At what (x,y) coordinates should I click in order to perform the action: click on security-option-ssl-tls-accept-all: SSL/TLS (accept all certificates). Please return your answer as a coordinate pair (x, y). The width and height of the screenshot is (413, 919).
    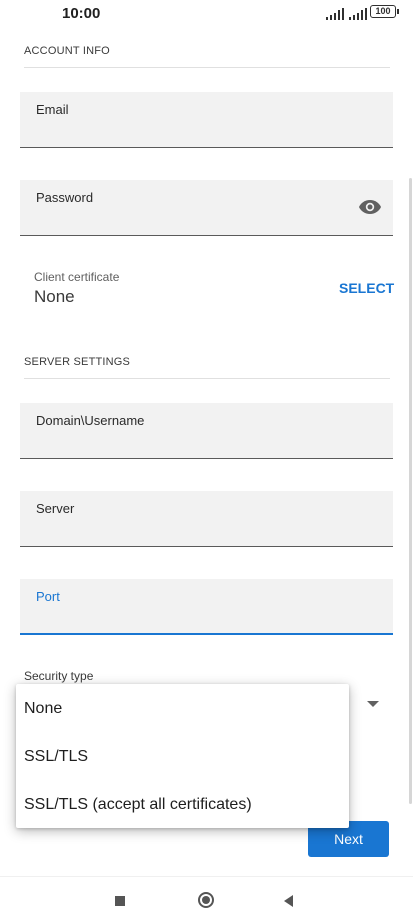
    Looking at the image, I should click on (138, 805).